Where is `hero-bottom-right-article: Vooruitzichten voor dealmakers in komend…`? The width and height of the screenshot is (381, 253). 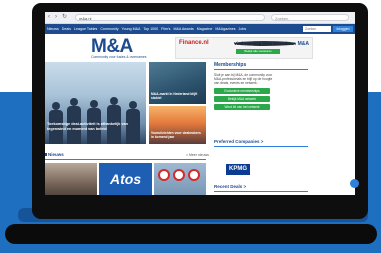 hero-bottom-right-article: Vooruitzichten voor dealmakers in komend… is located at coordinates (177, 125).